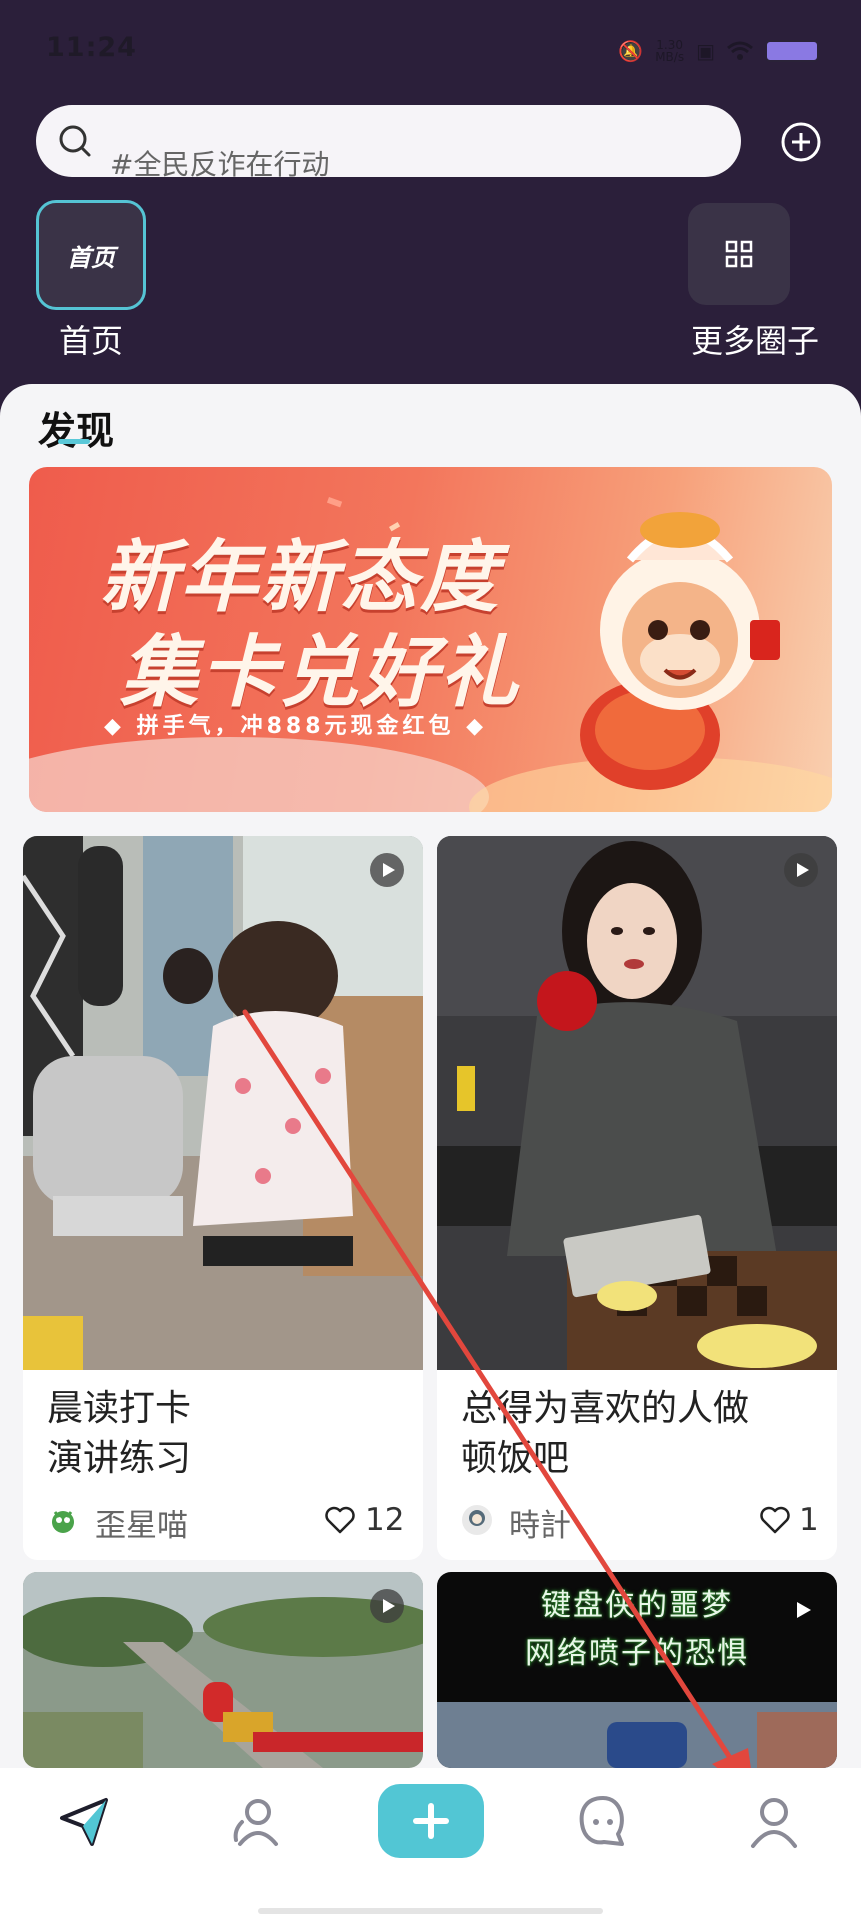  What do you see at coordinates (91, 47) in the screenshot?
I see `status-time: 11:24` at bounding box center [91, 47].